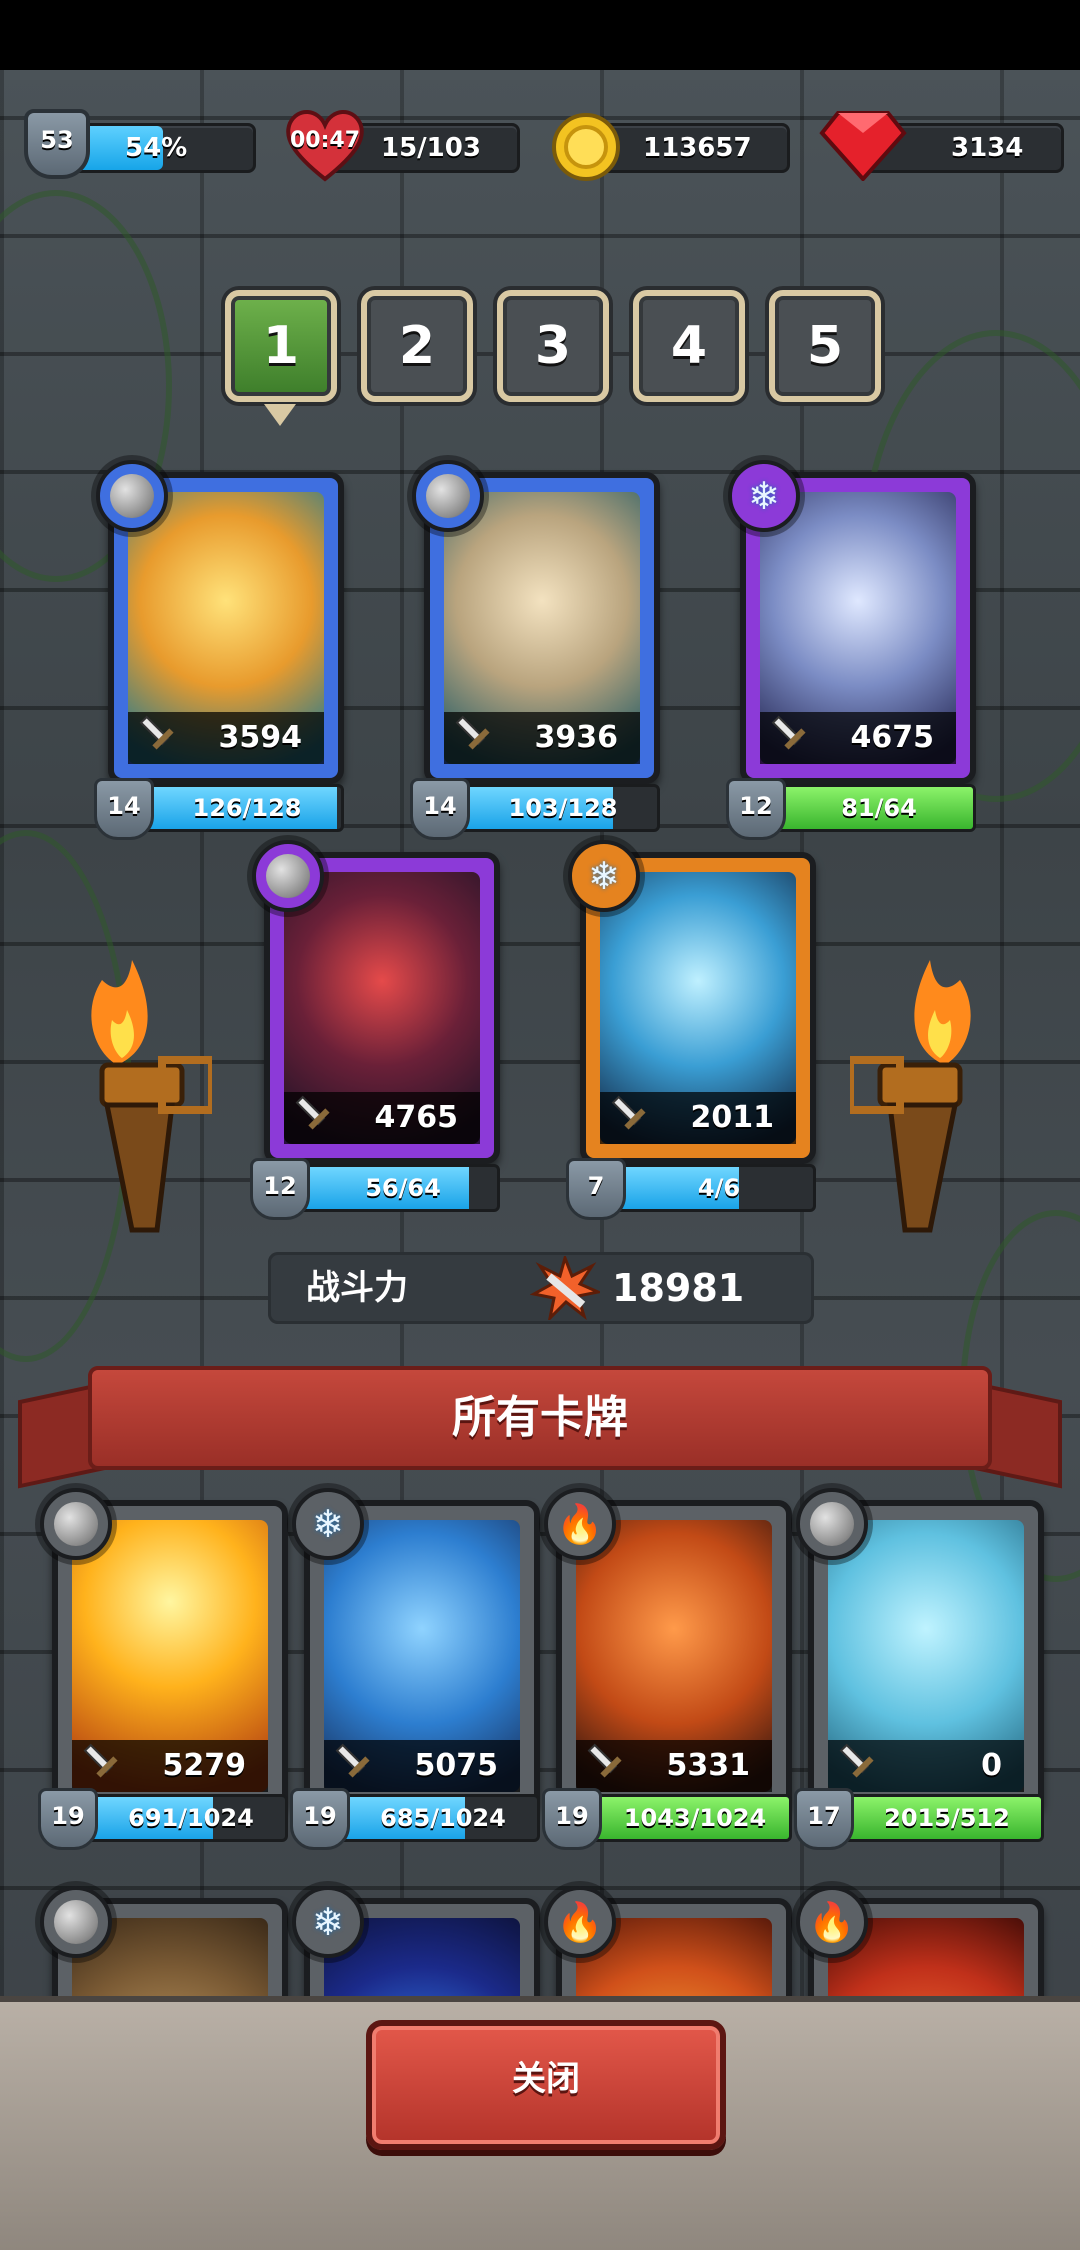 This screenshot has height=2250, width=1080. I want to click on hero-card: 3936, so click(536, 622).